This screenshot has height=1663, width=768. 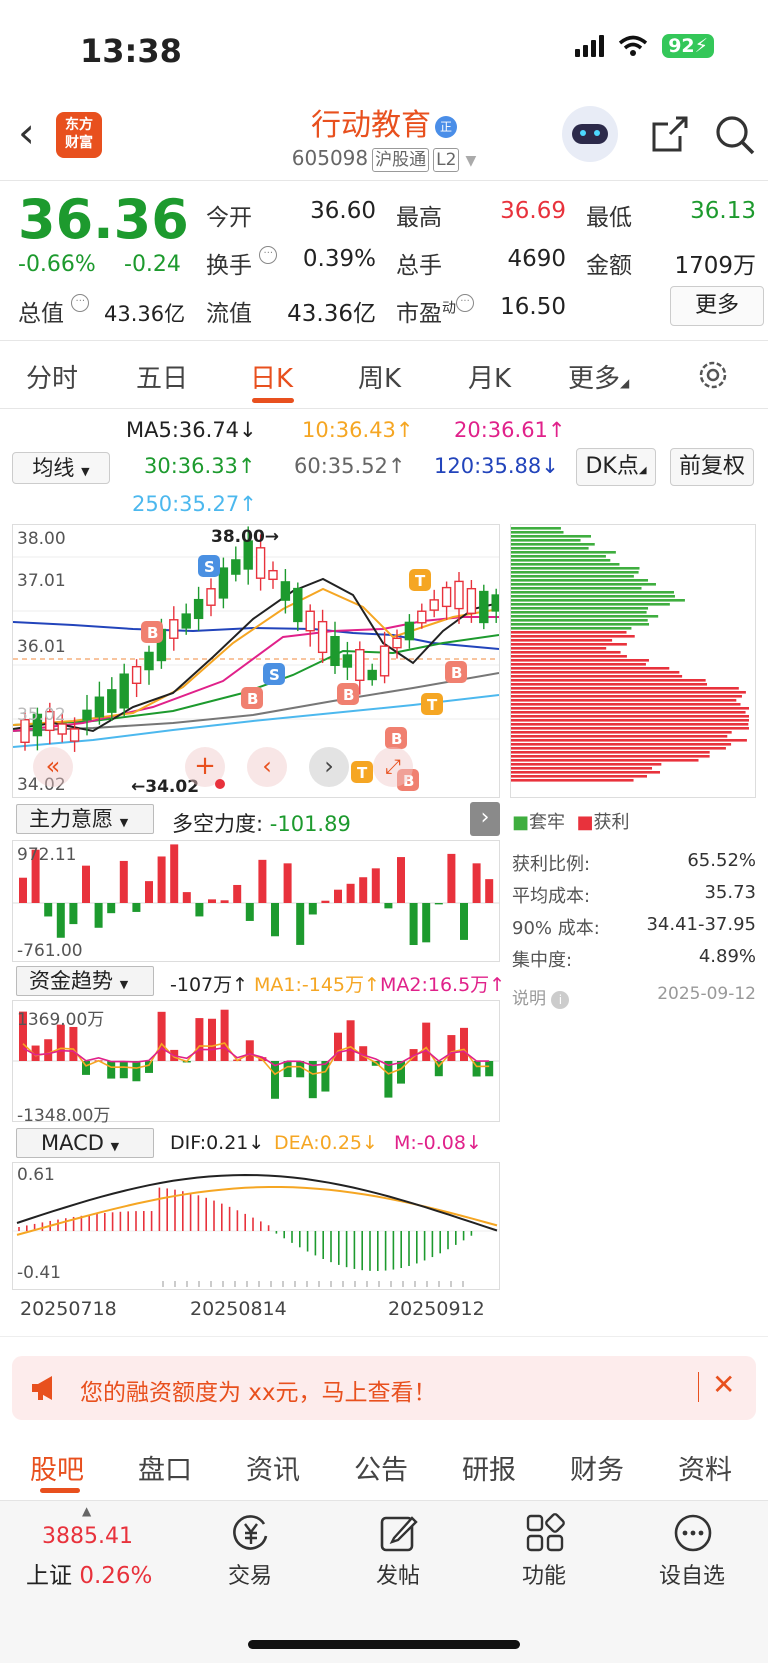 What do you see at coordinates (267, 767) in the screenshot?
I see `scroll-left-icon: ‹` at bounding box center [267, 767].